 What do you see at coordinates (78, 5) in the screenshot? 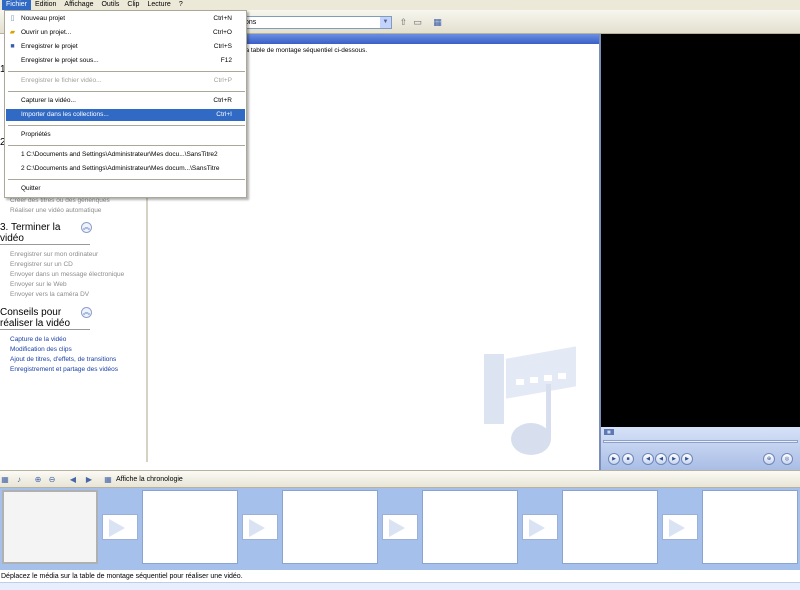
I see `menu-affichage: Affichage` at bounding box center [78, 5].